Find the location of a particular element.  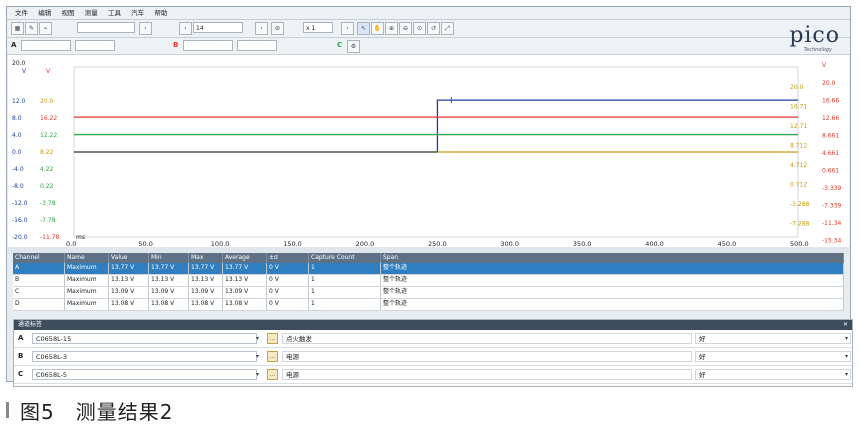

probe-select: C0658L-5 is located at coordinates (144, 374).